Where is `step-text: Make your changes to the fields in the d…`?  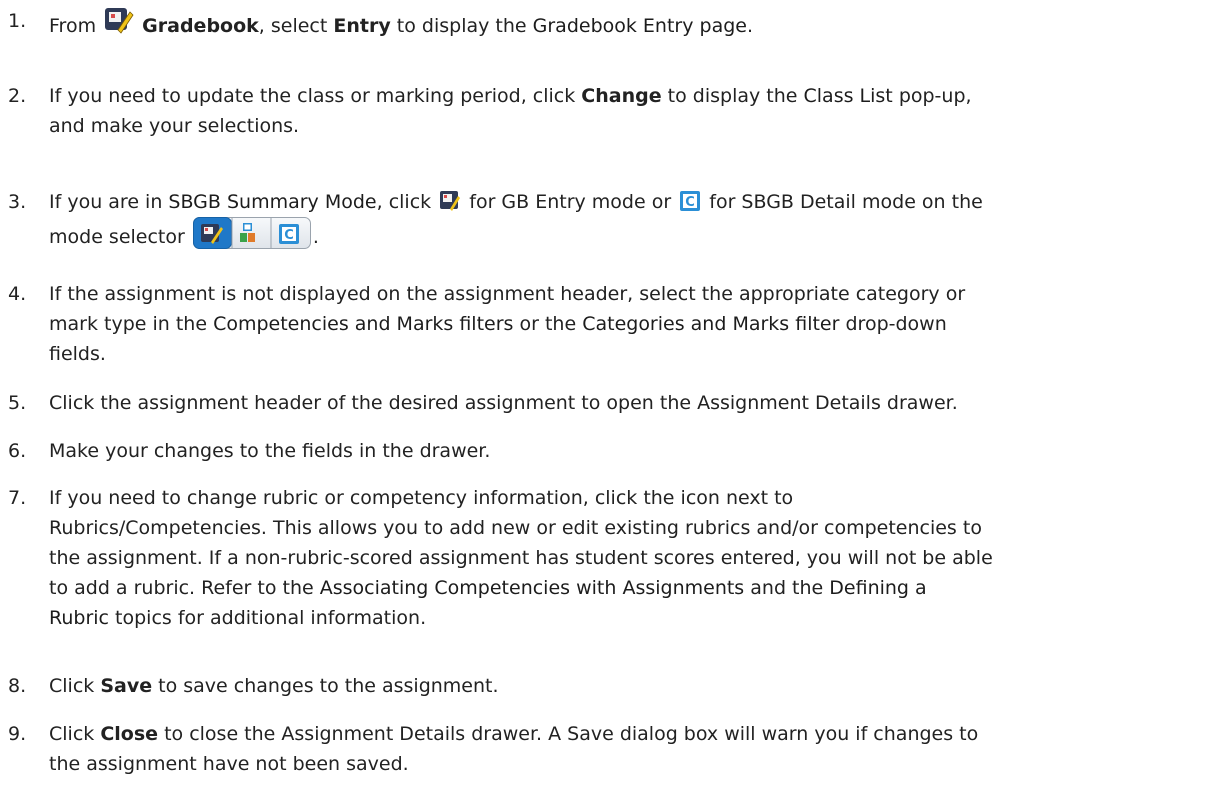 step-text: Make your changes to the fields in the d… is located at coordinates (270, 451).